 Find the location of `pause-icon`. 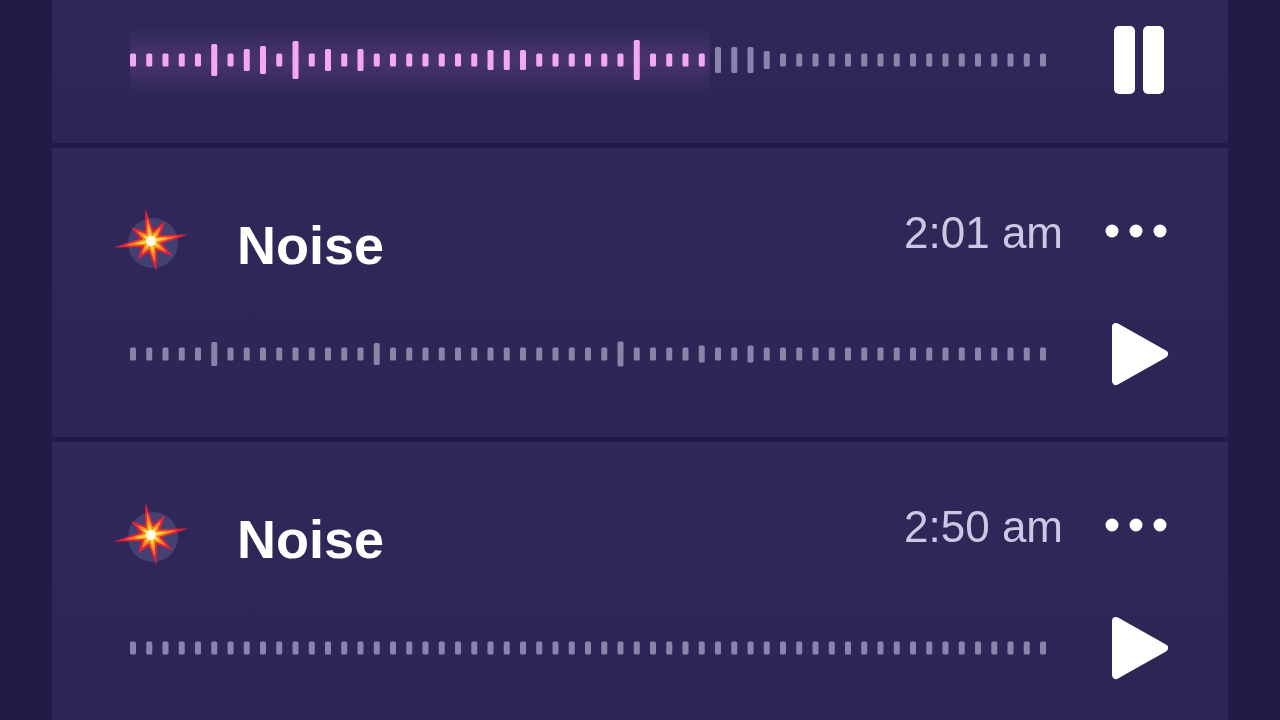

pause-icon is located at coordinates (1139, 60).